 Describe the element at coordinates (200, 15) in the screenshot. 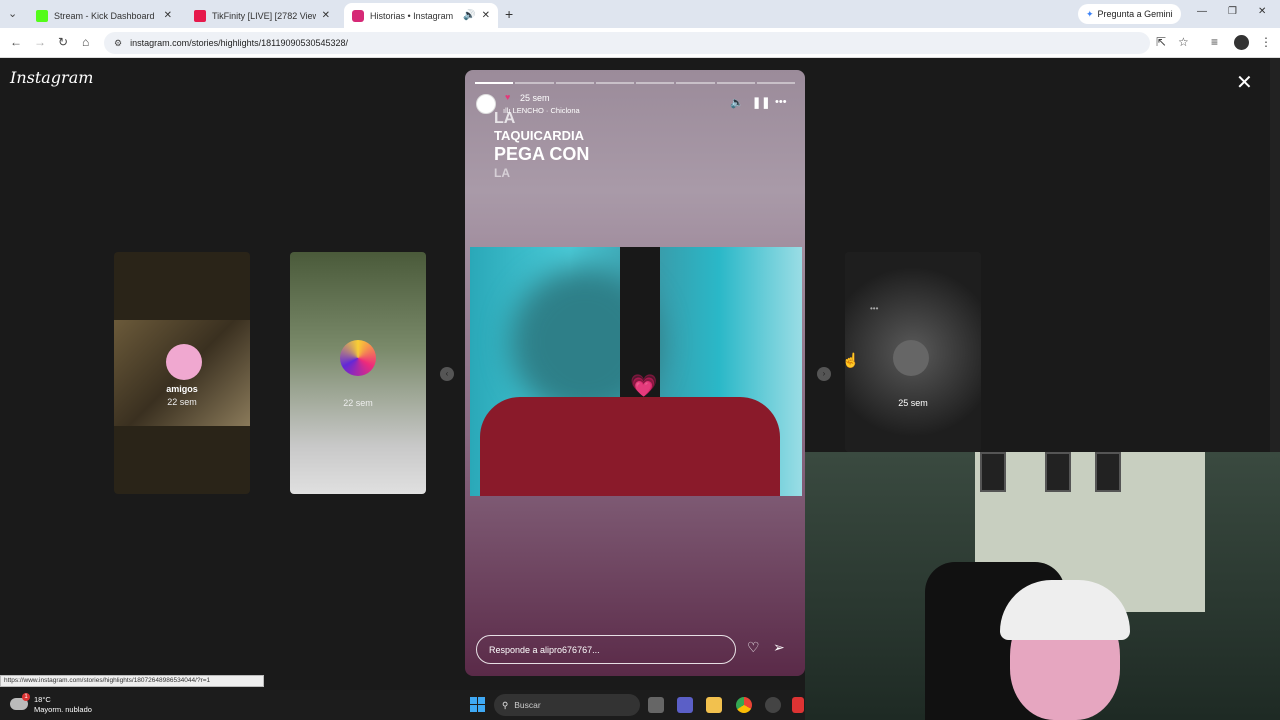

I see `tikfinity-favicon-icon` at that location.